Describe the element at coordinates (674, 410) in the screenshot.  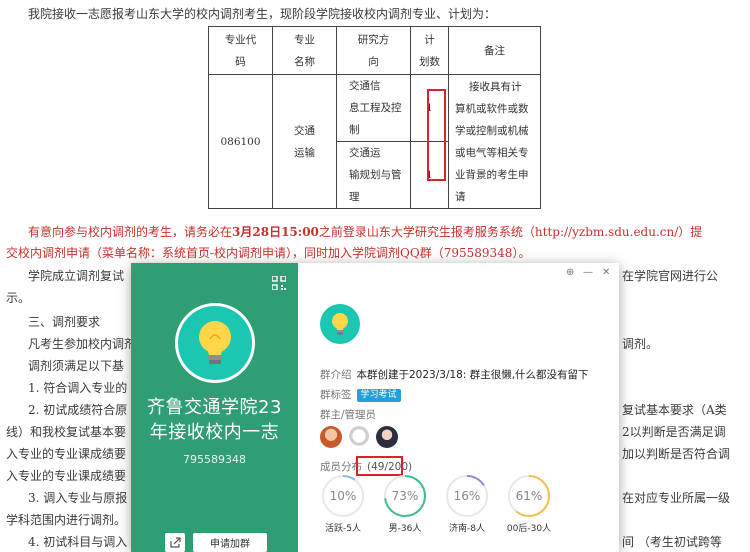
I see `para-g-right: 复试基本要求（A类` at that location.